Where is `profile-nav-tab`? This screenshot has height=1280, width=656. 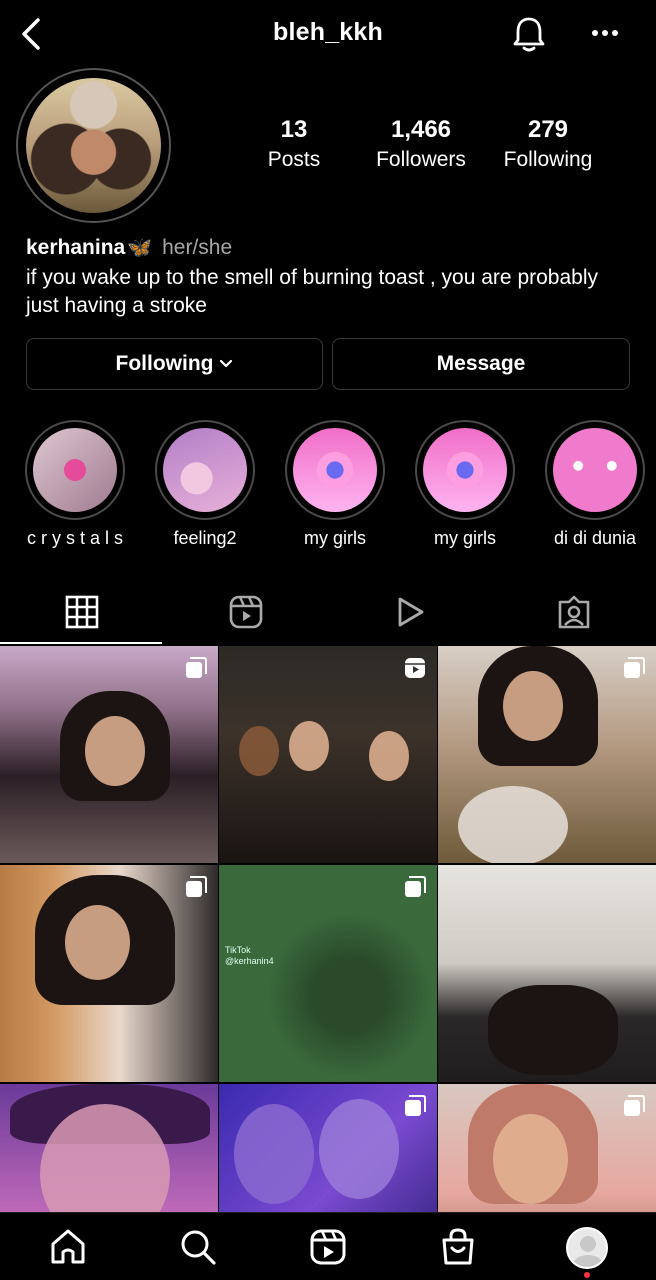 profile-nav-tab is located at coordinates (587, 1248).